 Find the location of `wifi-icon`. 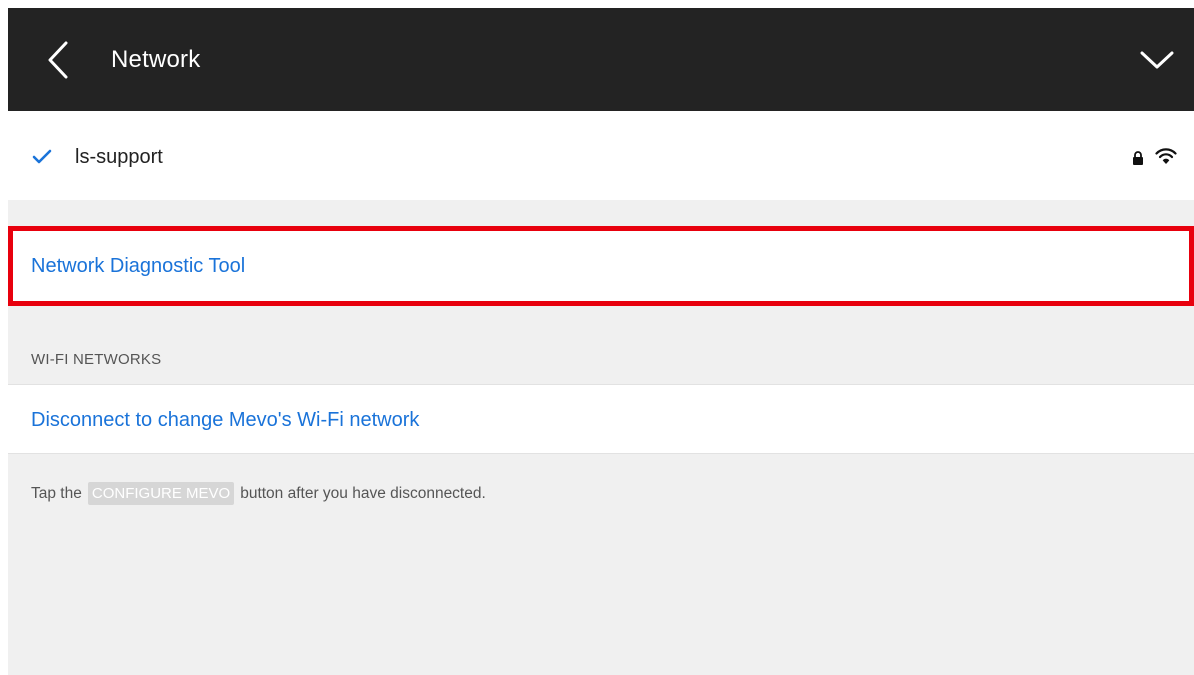

wifi-icon is located at coordinates (1166, 158).